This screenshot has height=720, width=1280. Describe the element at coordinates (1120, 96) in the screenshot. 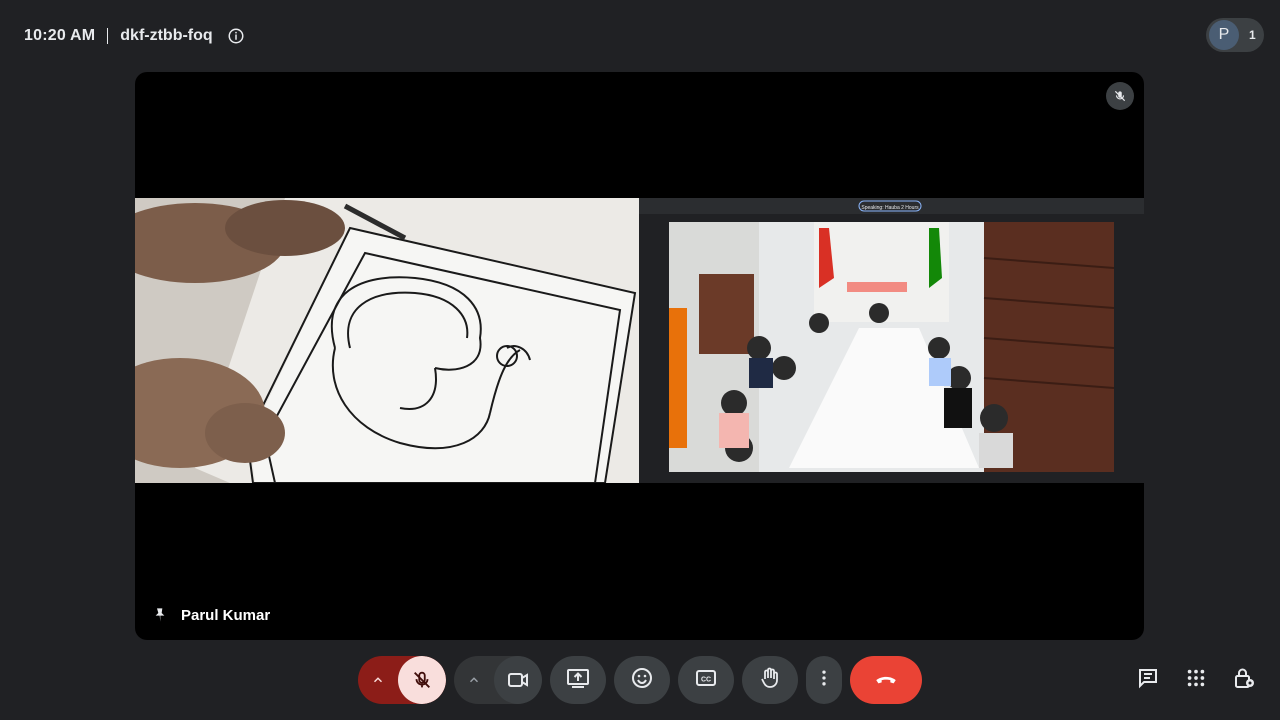

I see `mic-off-indicator-icon` at that location.